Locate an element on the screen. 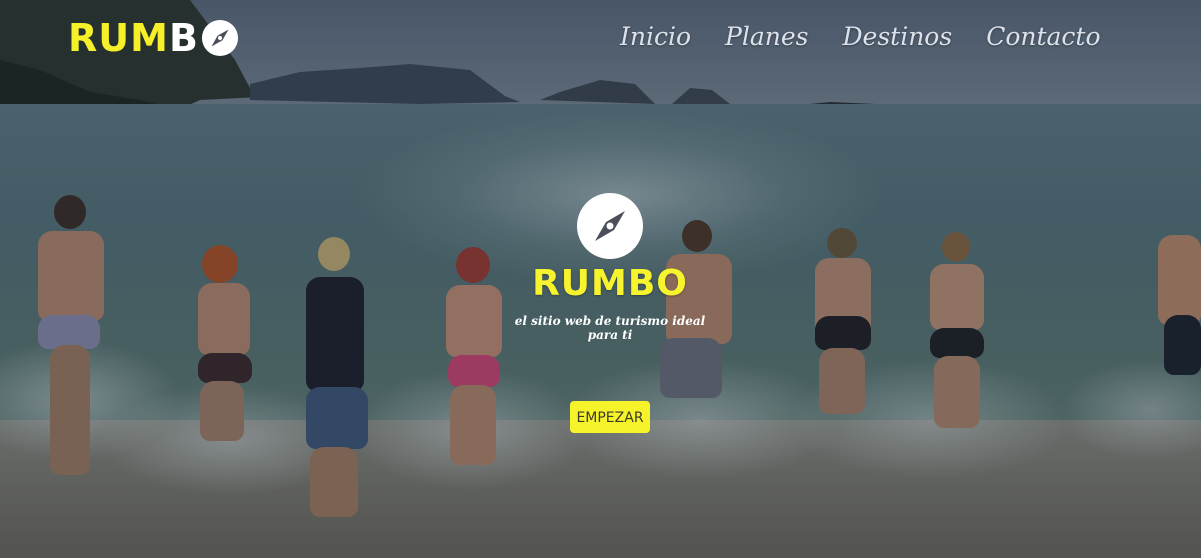  start-button: EMPEZAR is located at coordinates (610, 417).